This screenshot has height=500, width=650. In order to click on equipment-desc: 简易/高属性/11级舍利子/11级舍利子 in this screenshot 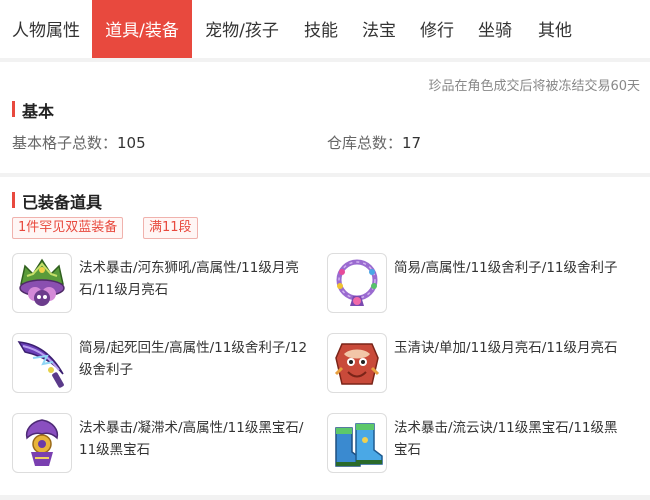, I will do `click(506, 268)`.